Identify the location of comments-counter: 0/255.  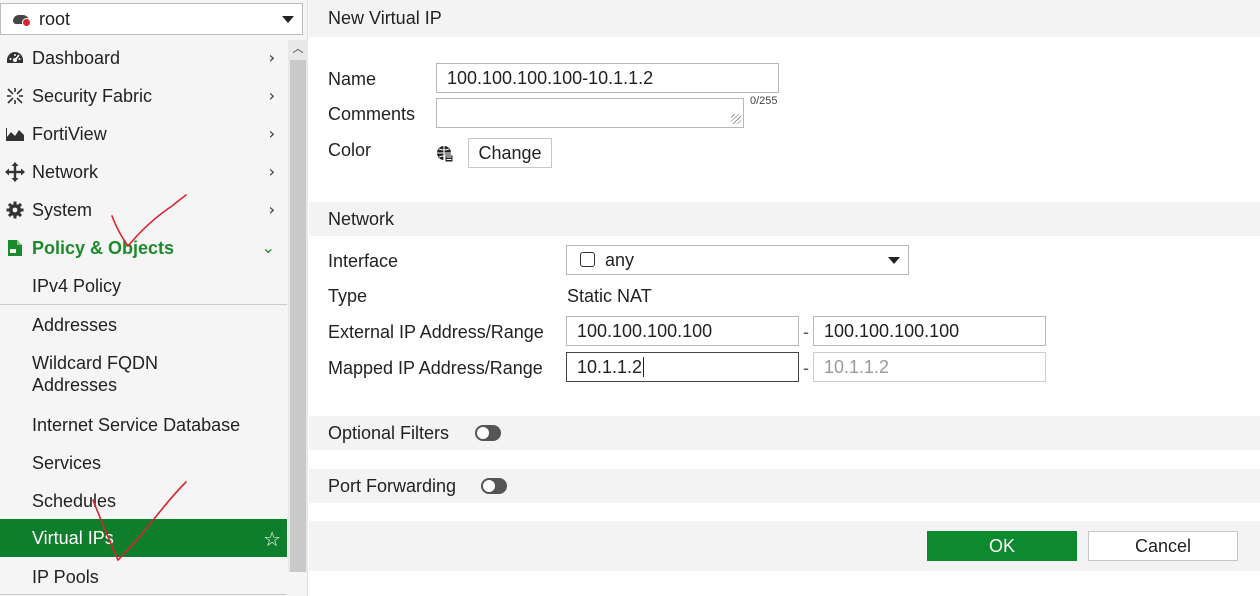
(764, 101).